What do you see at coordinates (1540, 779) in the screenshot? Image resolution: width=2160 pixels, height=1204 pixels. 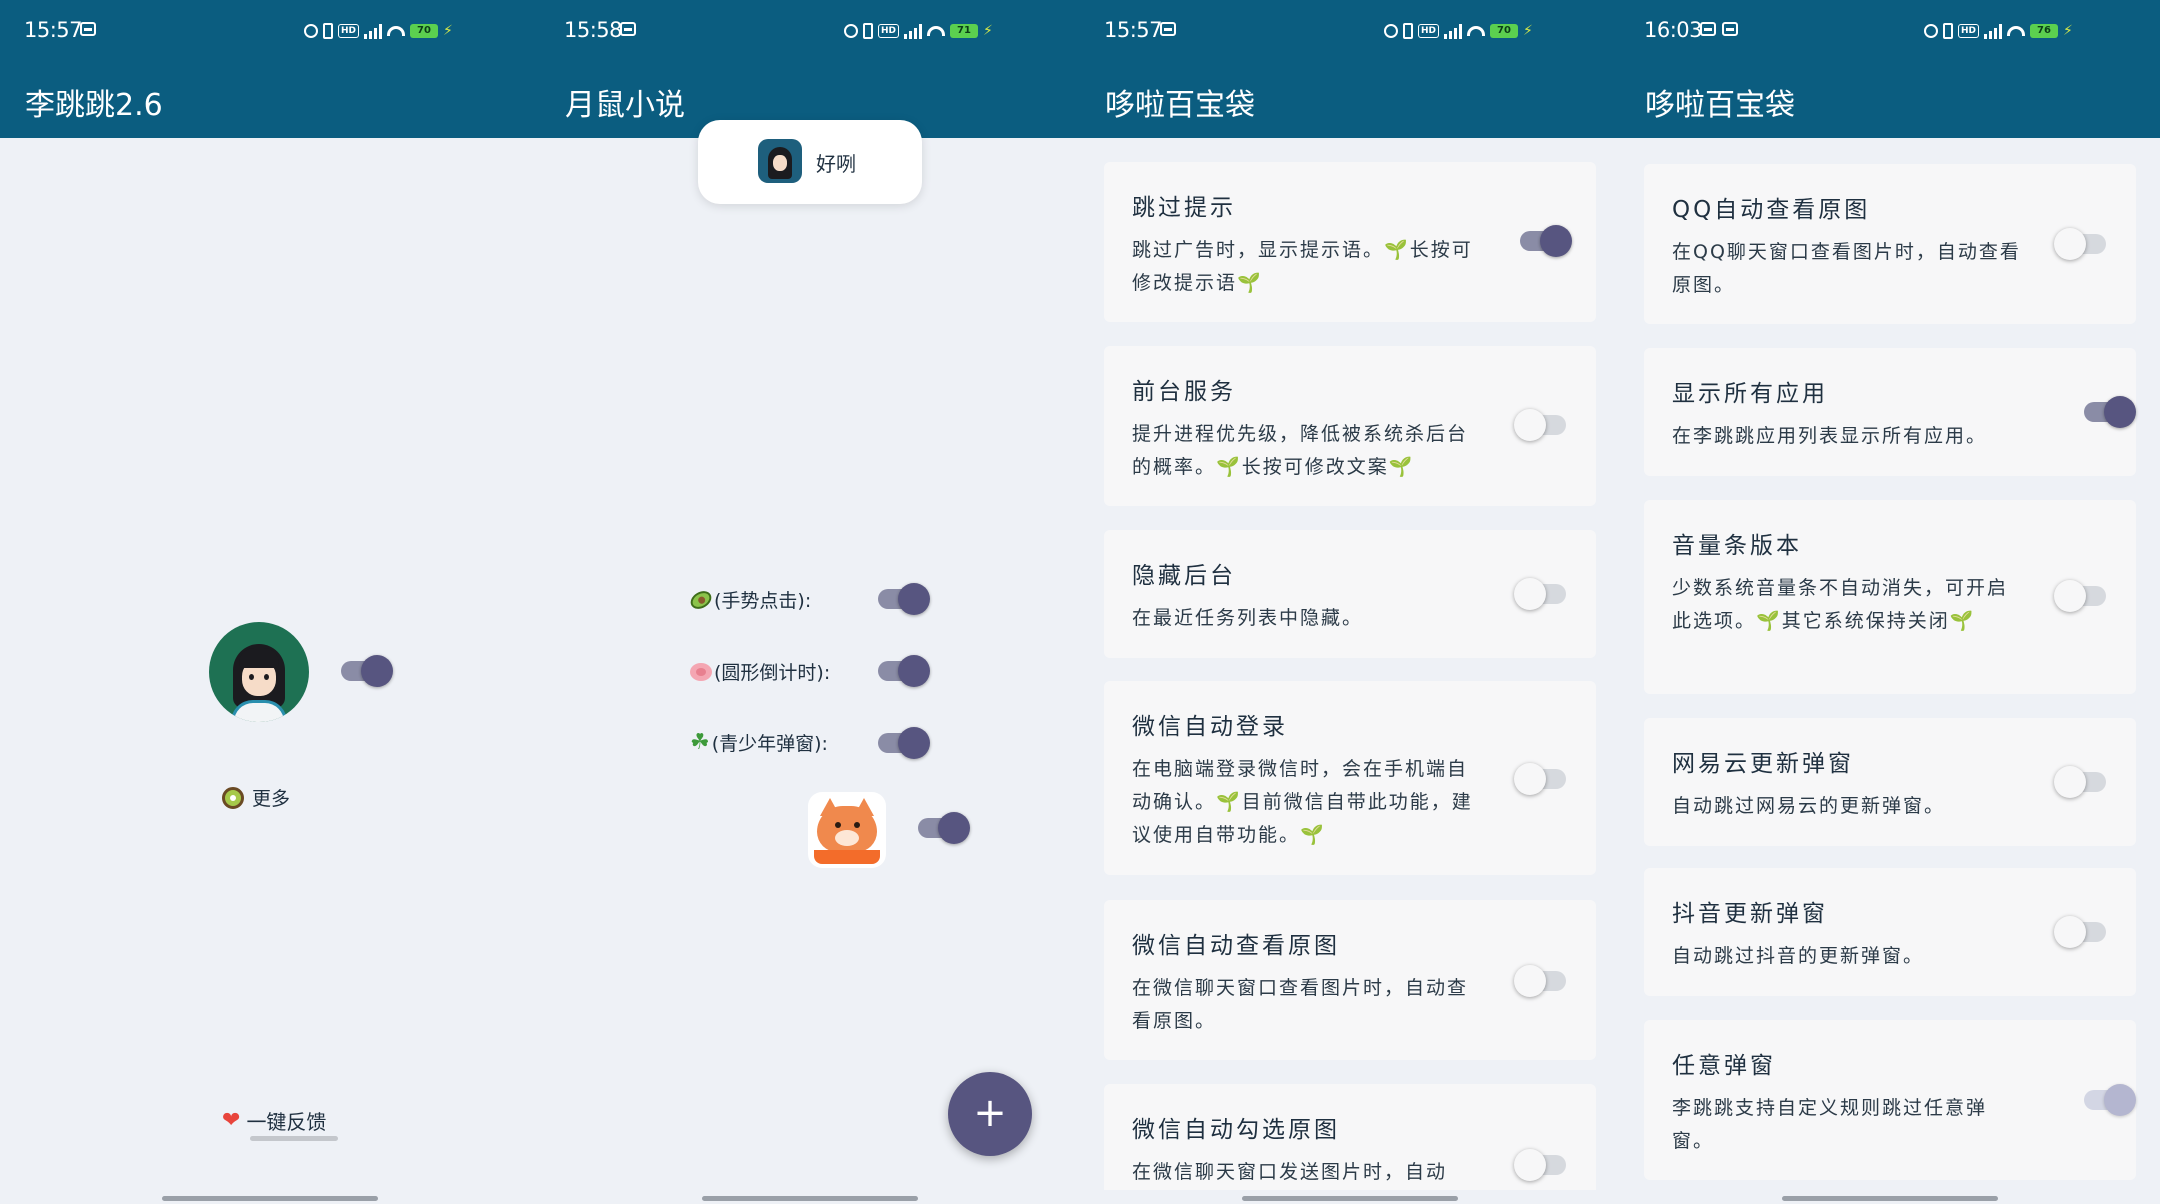 I see `wechat-auto-login-switch` at bounding box center [1540, 779].